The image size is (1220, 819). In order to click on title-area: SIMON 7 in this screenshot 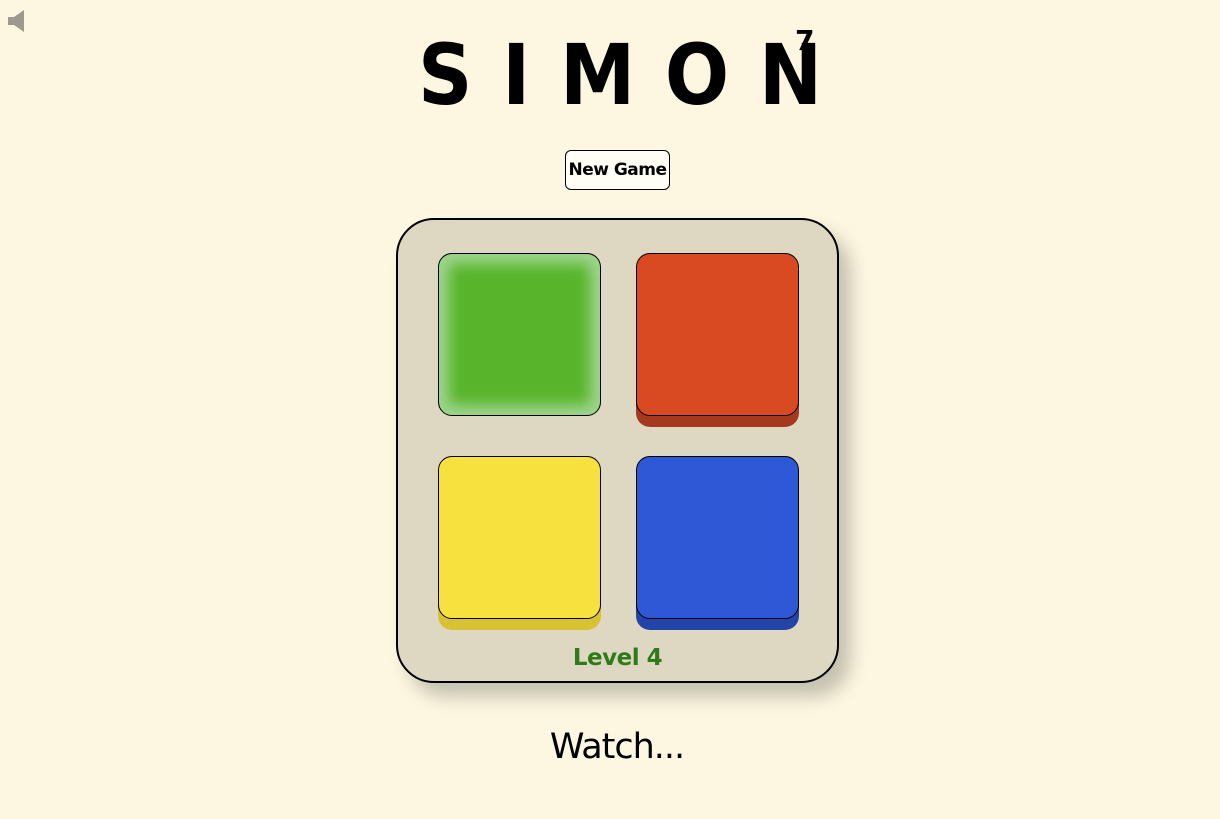, I will do `click(610, 74)`.